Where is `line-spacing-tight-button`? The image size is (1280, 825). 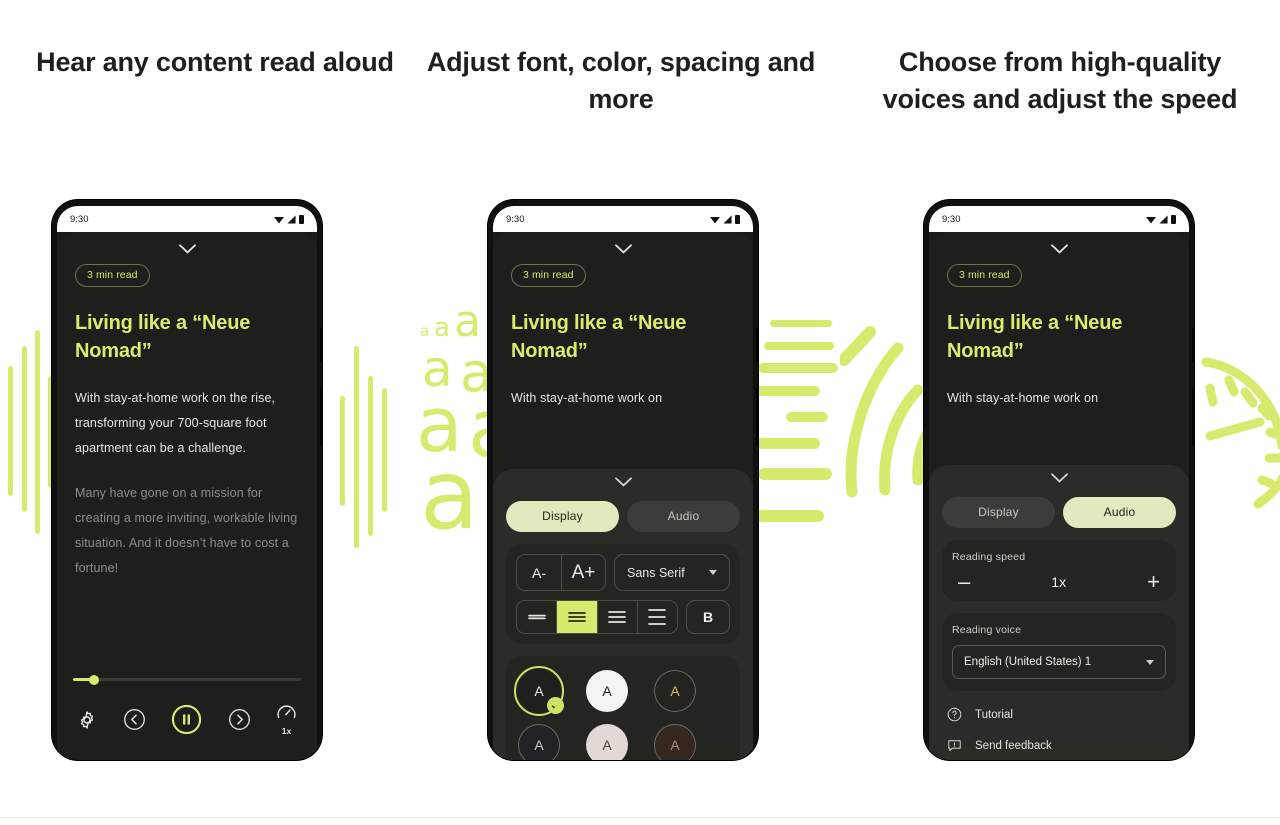
line-spacing-tight-button is located at coordinates (536, 617).